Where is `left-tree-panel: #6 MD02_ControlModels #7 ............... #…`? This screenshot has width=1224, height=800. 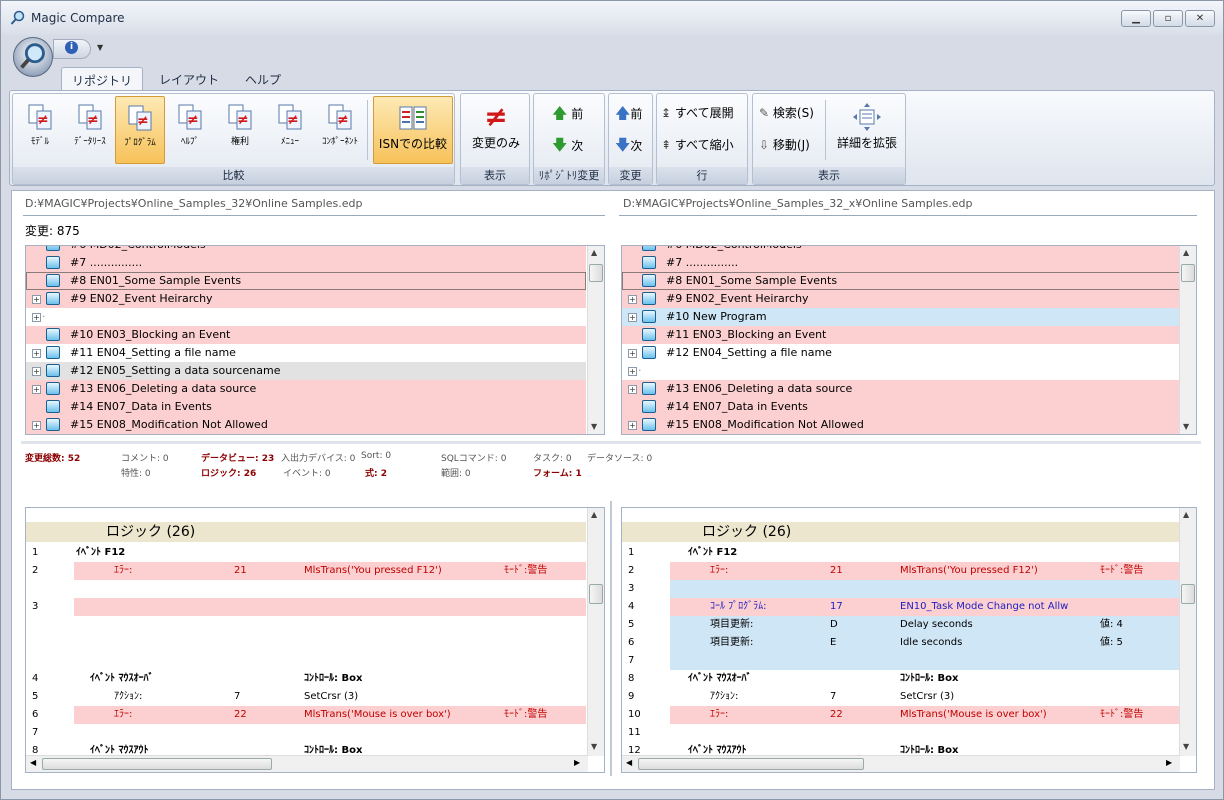
left-tree-panel: #6 MD02_ControlModels #7 ............... #… is located at coordinates (315, 340).